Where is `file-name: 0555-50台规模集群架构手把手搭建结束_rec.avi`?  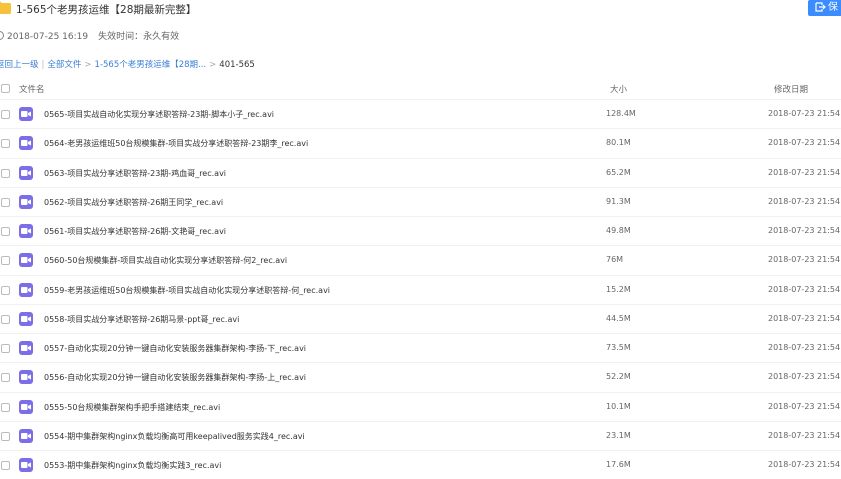 file-name: 0555-50台规模集群架构手把手搭建结束_rec.avi is located at coordinates (132, 407).